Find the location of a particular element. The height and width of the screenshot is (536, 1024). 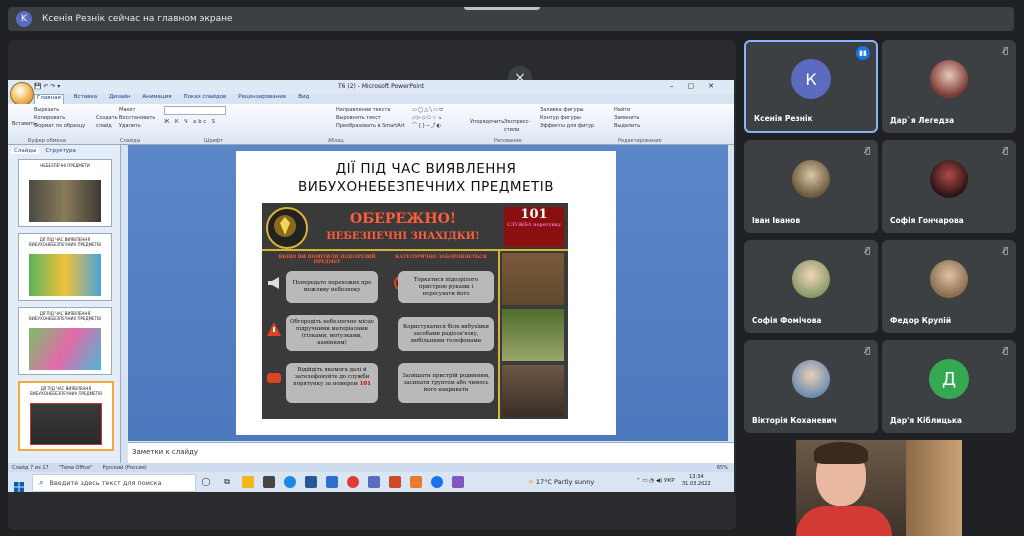

participant-tile: 🎙̸ Федор Крупій is located at coordinates (949, 286).